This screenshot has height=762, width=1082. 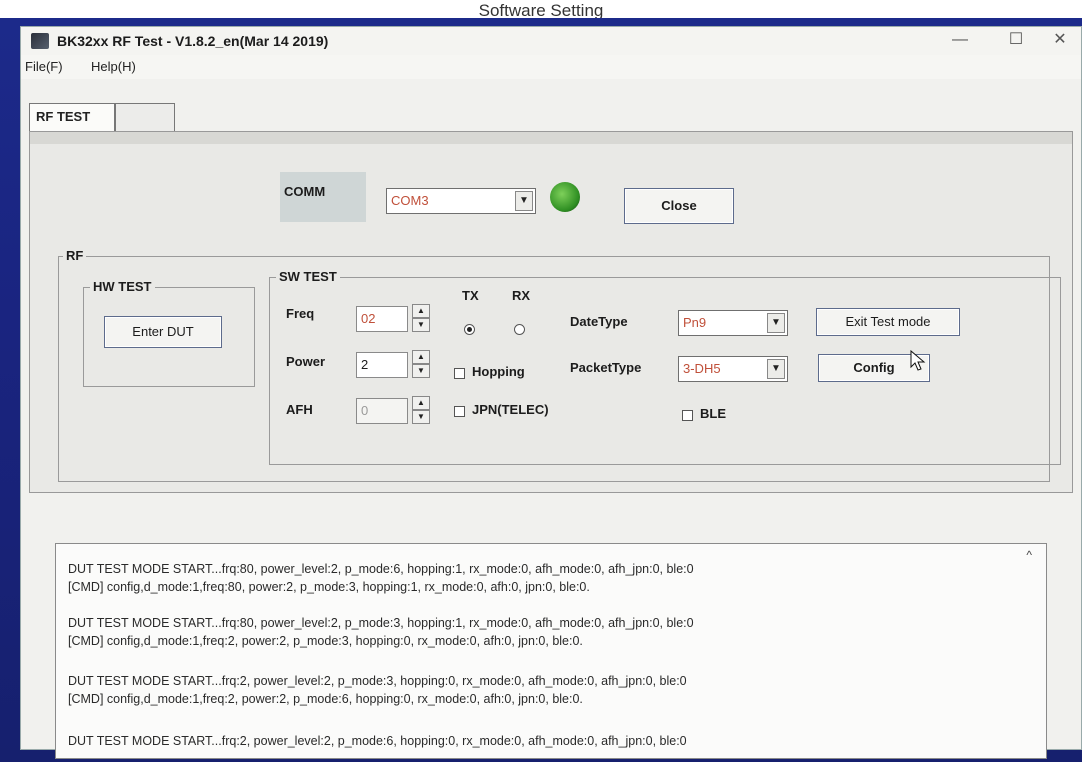 What do you see at coordinates (421, 411) in the screenshot?
I see `afh-stepper: ▲ ▼` at bounding box center [421, 411].